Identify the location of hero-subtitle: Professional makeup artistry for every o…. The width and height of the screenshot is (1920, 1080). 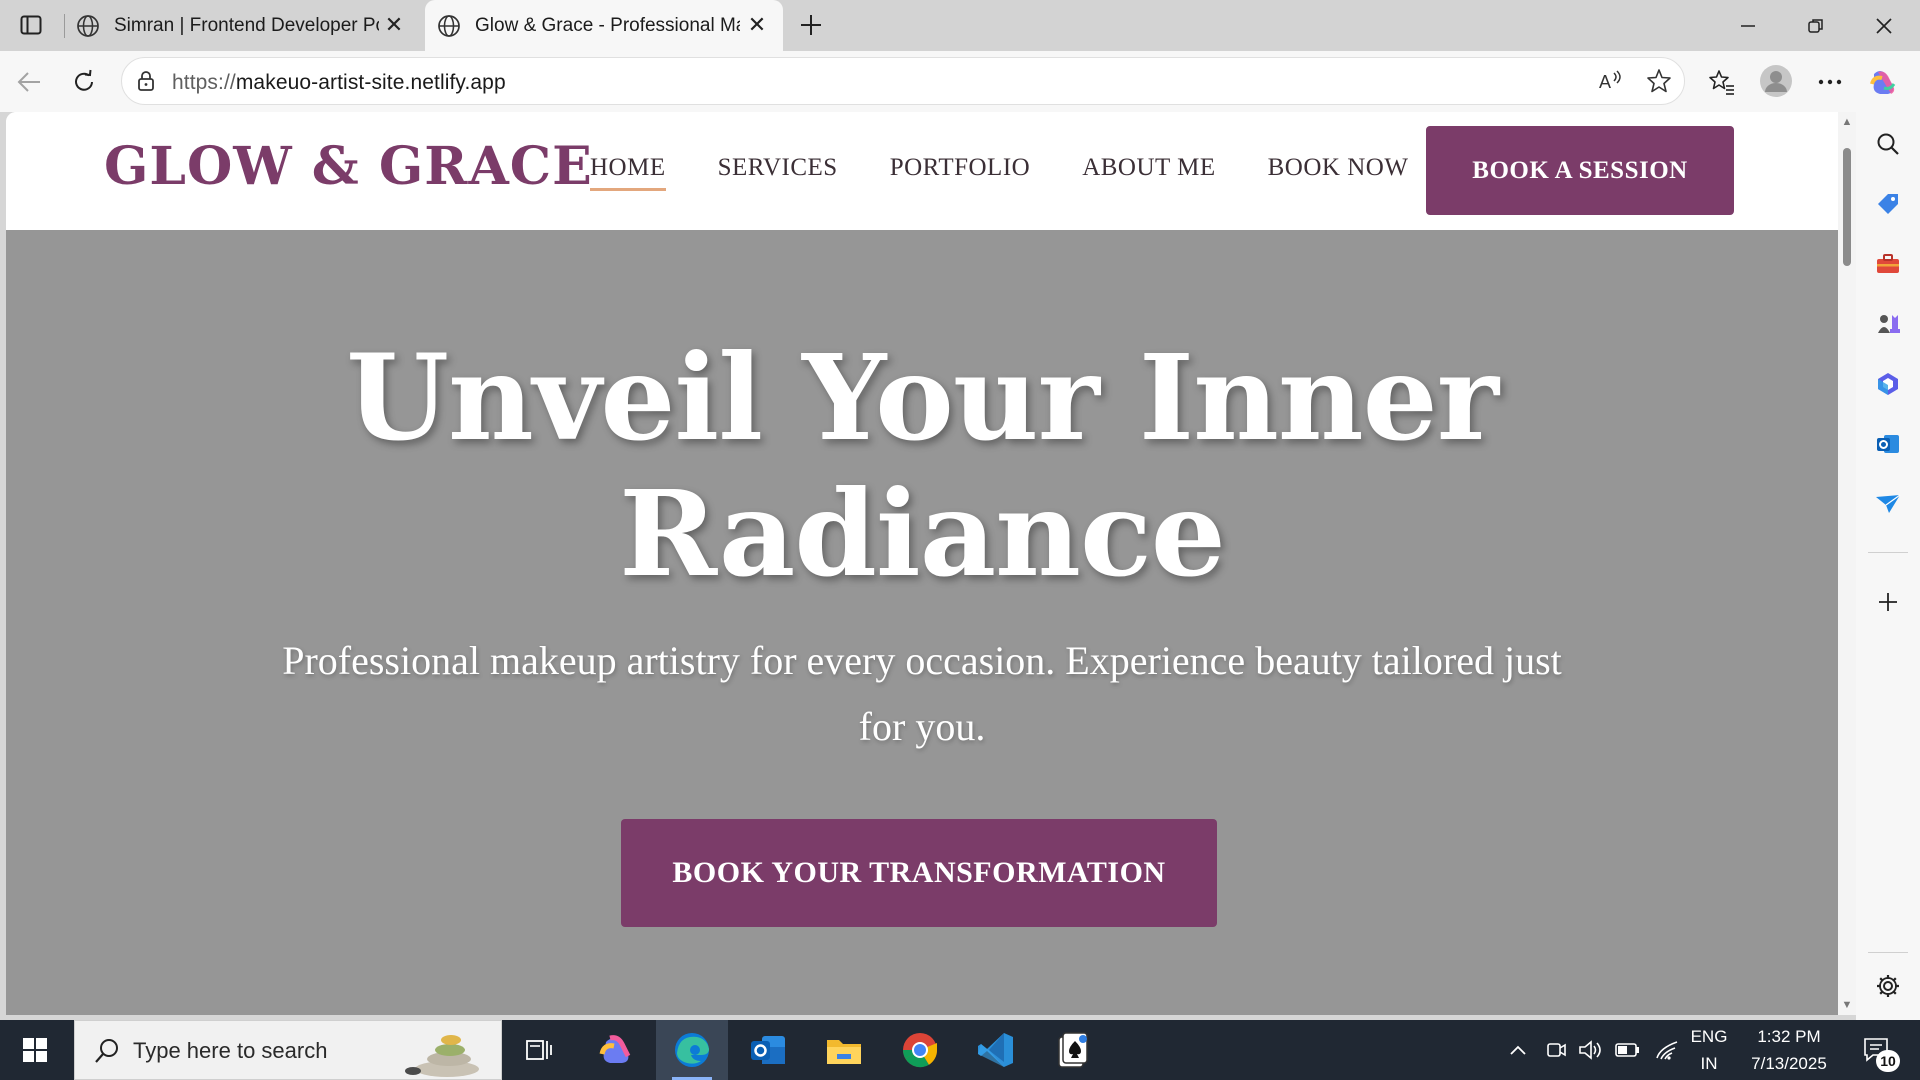
(922, 693).